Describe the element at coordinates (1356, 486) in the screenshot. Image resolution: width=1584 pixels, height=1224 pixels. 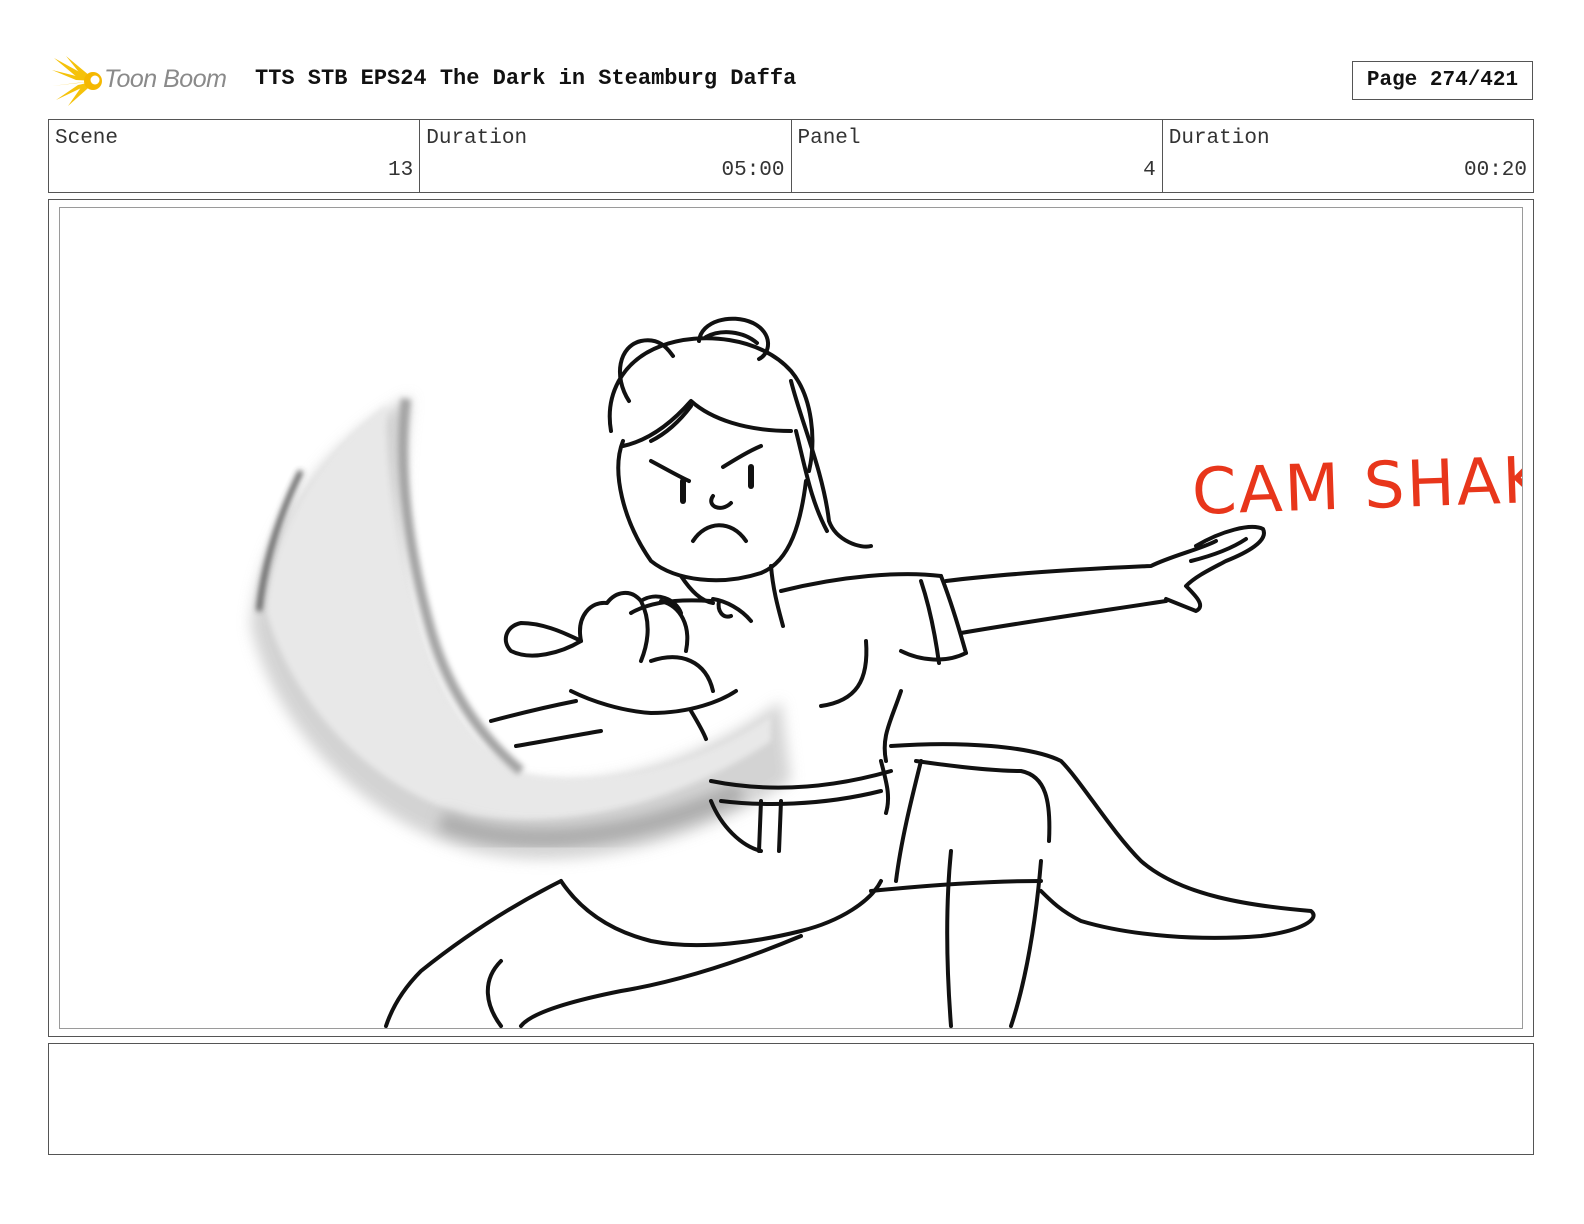
I see `cam-shake-annotation: CAM SHAKE` at that location.